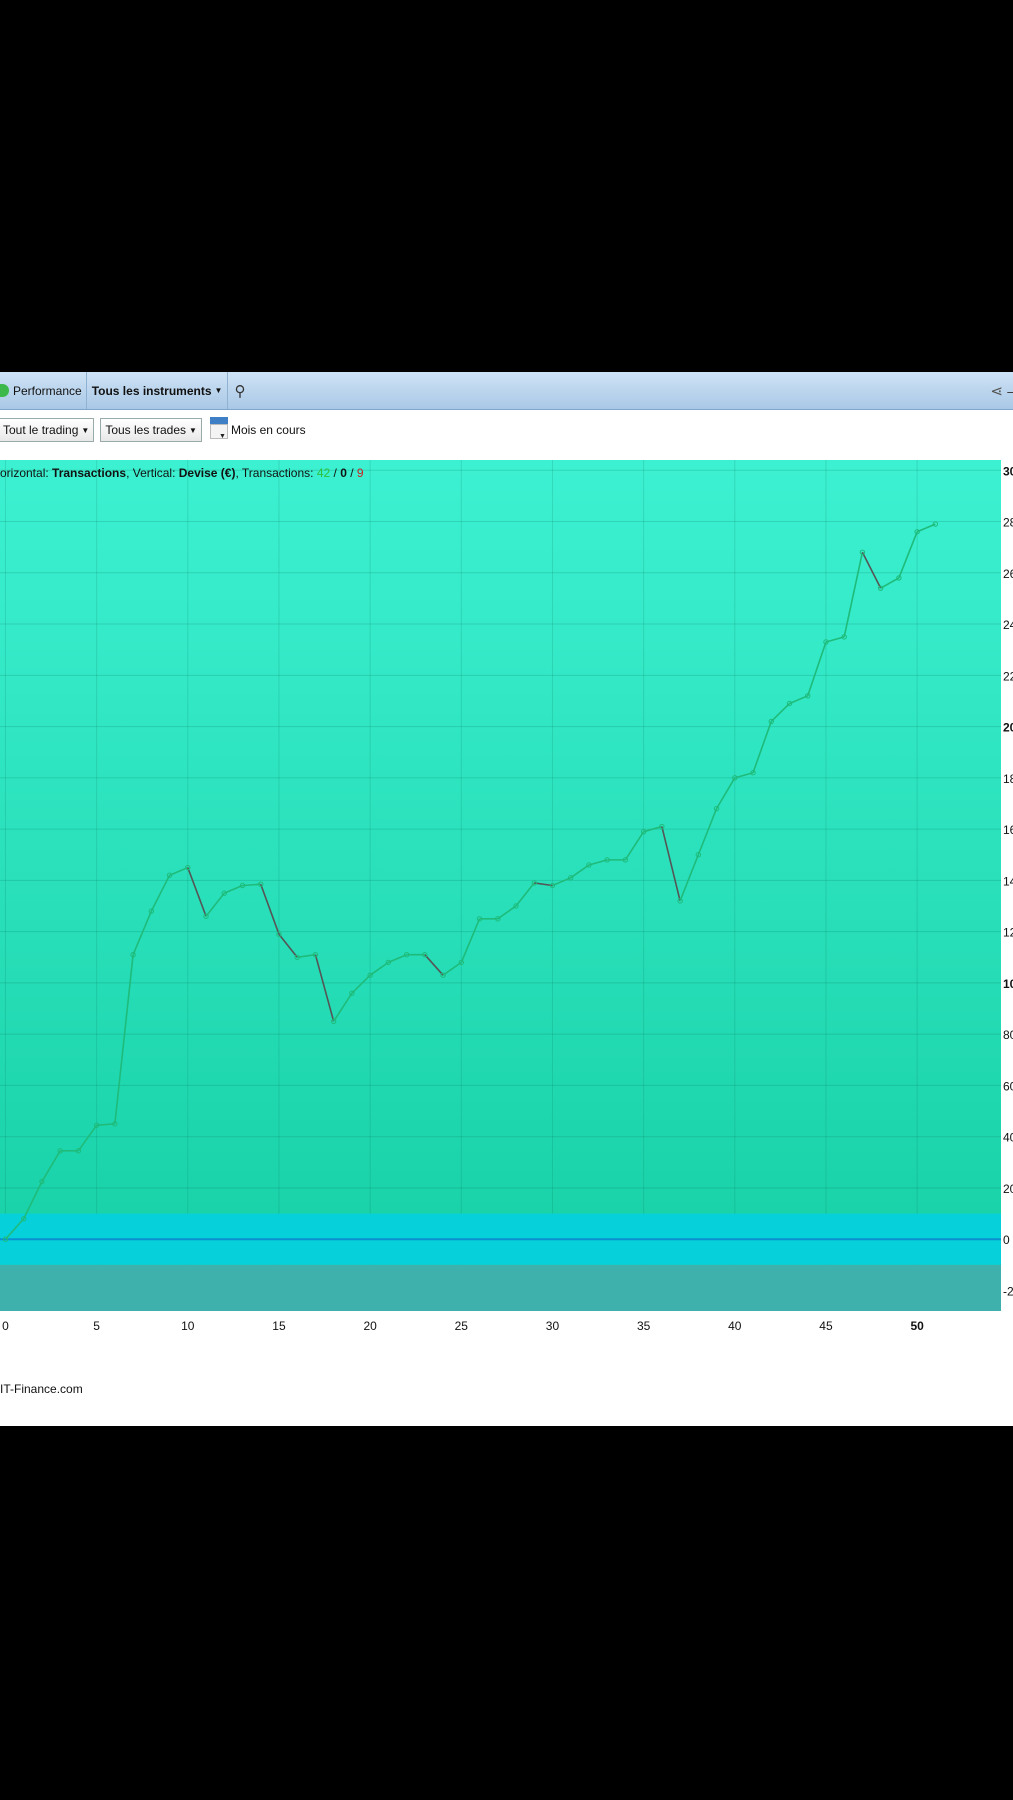  I want to click on x-tick-label: 40, so click(735, 1326).